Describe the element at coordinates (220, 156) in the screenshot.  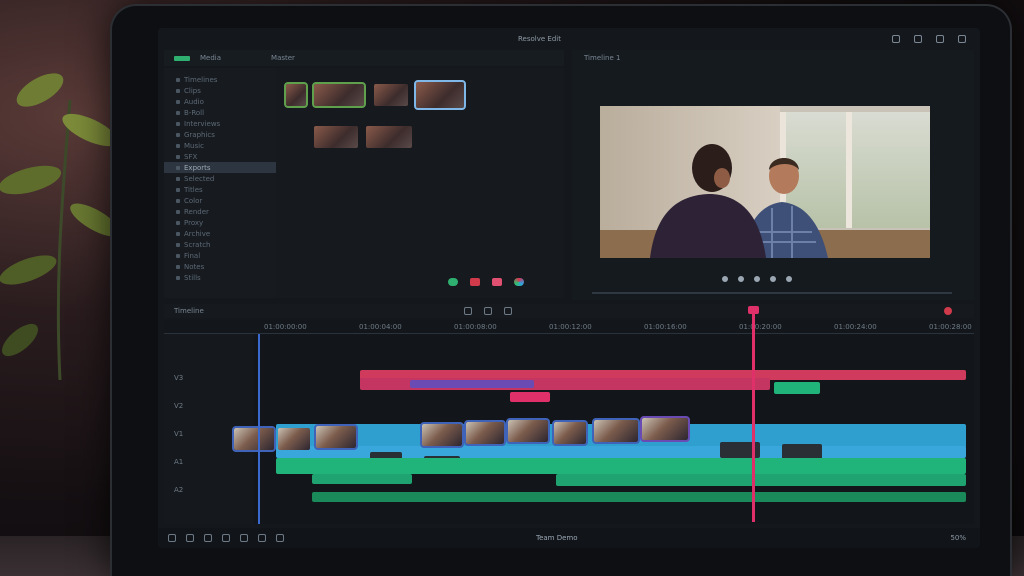
I see `folder-item: SFX` at that location.